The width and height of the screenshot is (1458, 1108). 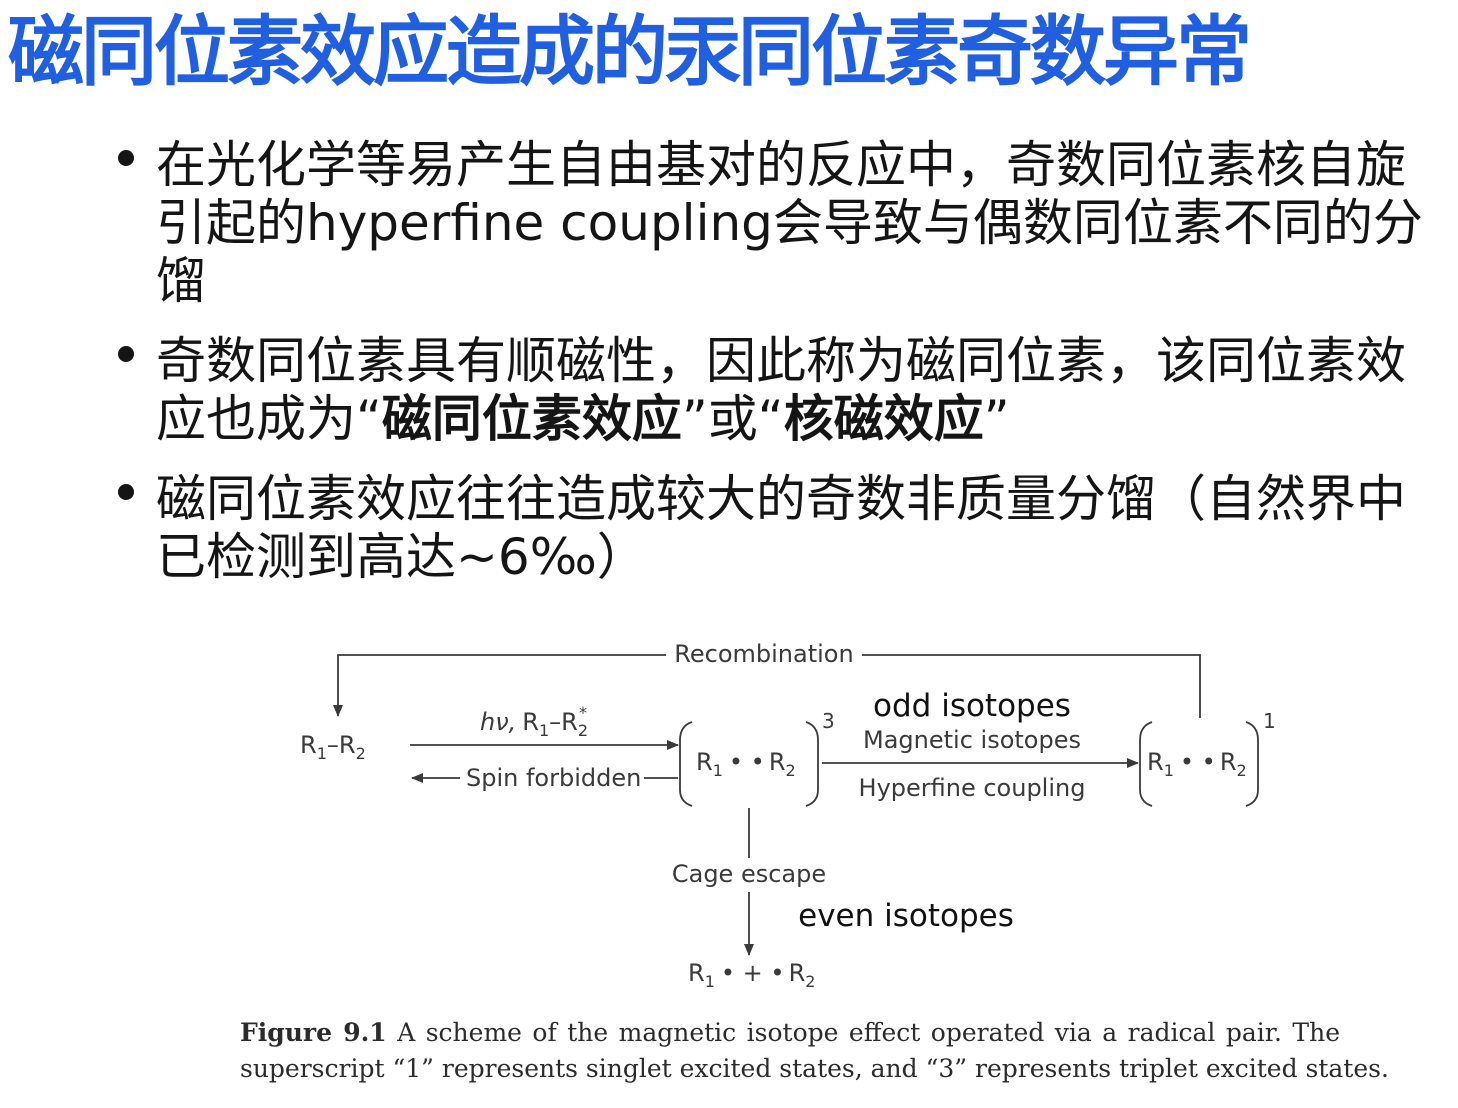 I want to click on magnetic-isotopes-label: Magnetic isotopes, so click(x=972, y=740).